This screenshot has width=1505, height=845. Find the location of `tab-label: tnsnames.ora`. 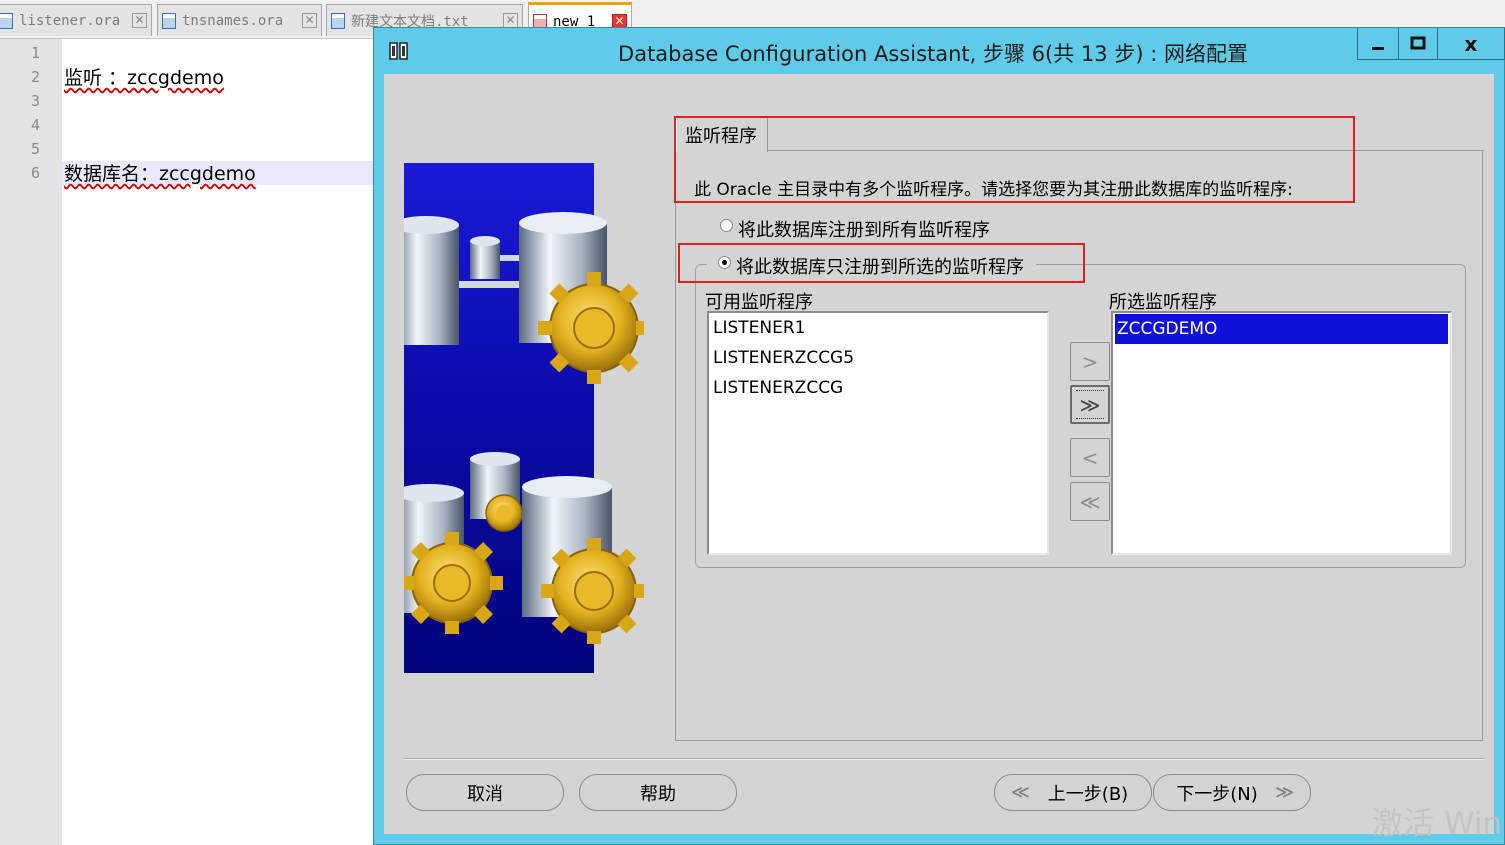

tab-label: tnsnames.ora is located at coordinates (233, 20).